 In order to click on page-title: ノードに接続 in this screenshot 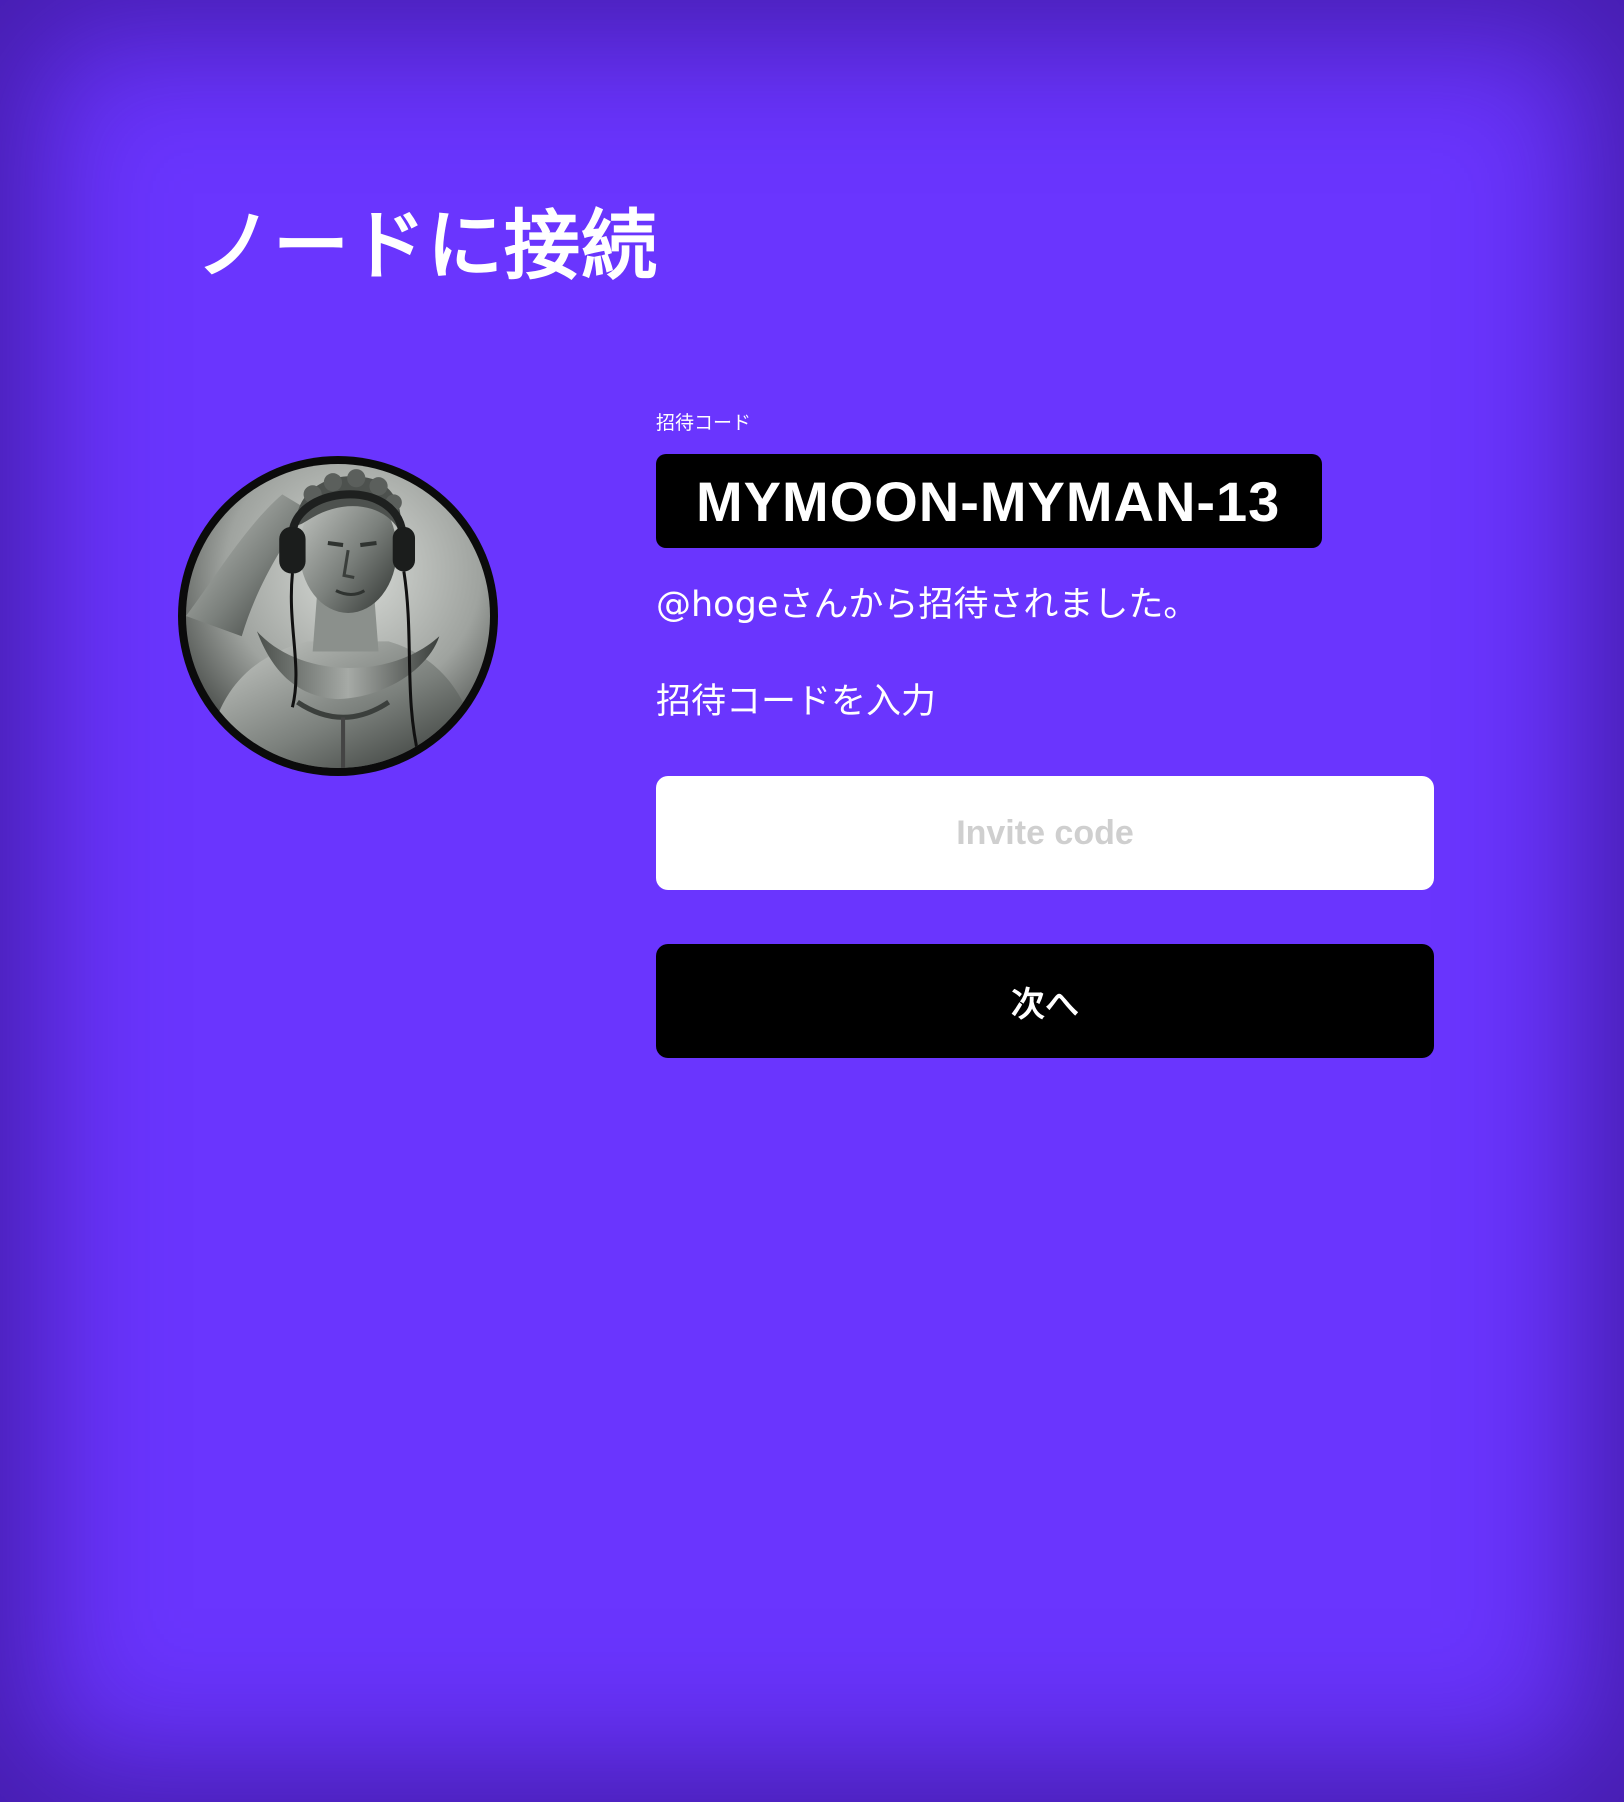, I will do `click(427, 245)`.